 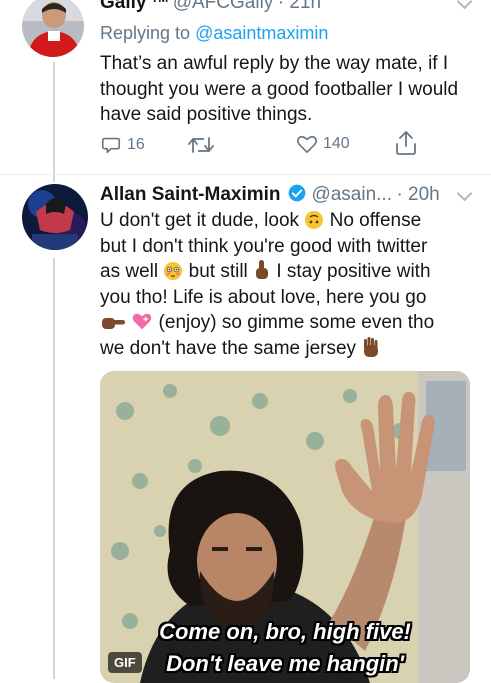 What do you see at coordinates (336, 143) in the screenshot?
I see `like-count: 140` at bounding box center [336, 143].